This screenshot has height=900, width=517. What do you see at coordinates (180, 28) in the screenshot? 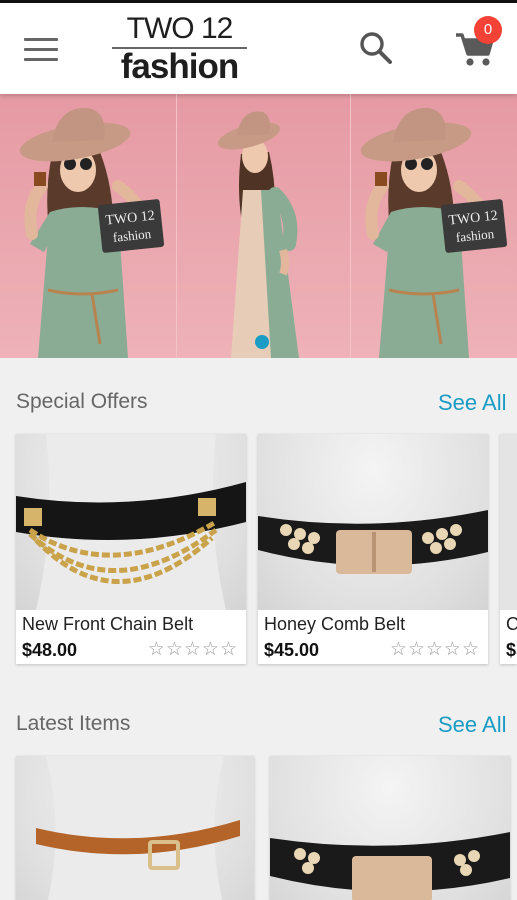
I see `logo-top-text: TWO 12` at bounding box center [180, 28].